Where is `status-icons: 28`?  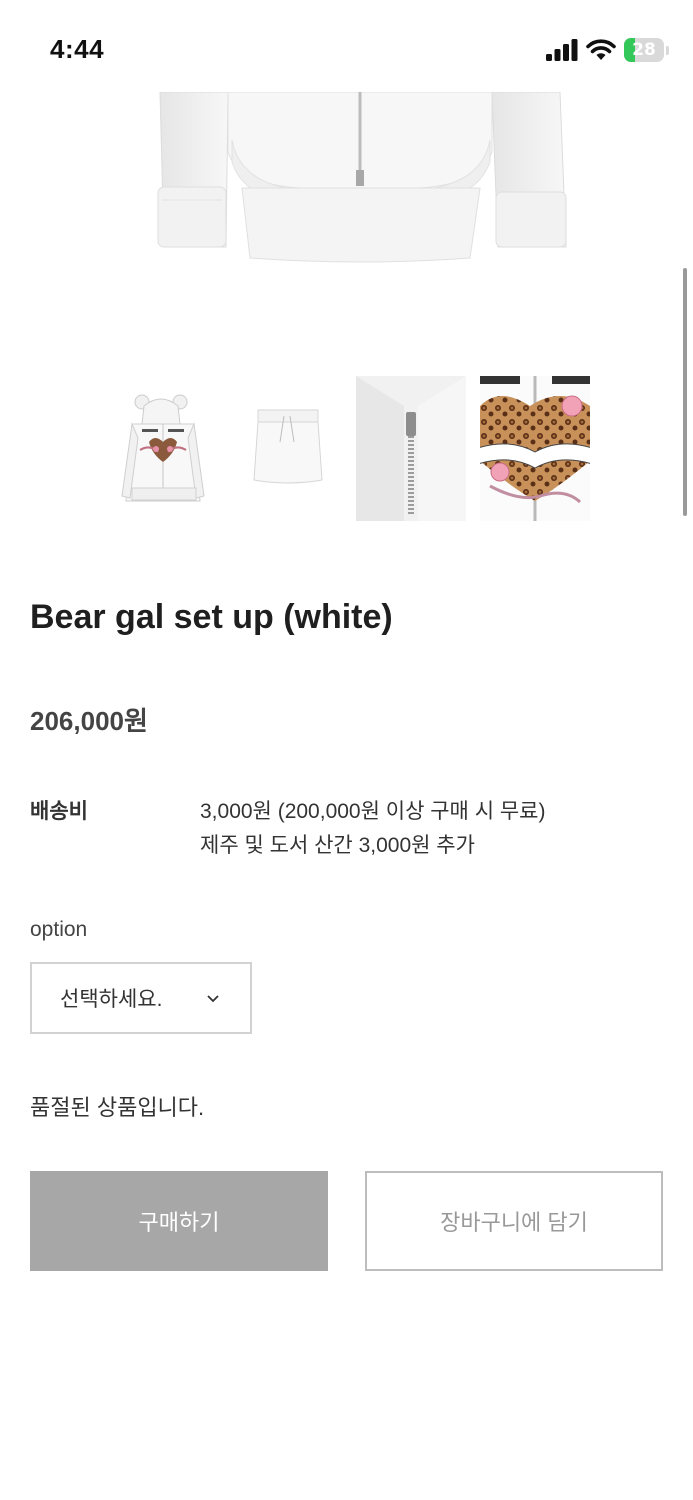 status-icons: 28 is located at coordinates (607, 50).